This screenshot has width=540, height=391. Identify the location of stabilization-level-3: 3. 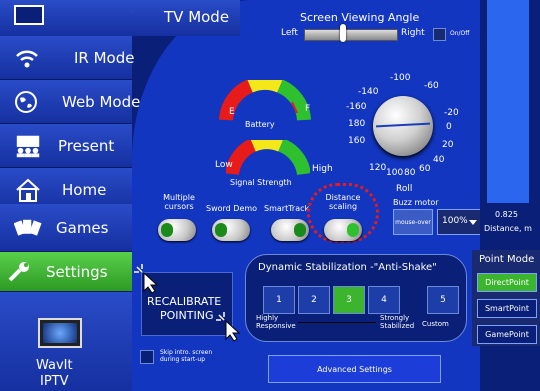
(349, 300).